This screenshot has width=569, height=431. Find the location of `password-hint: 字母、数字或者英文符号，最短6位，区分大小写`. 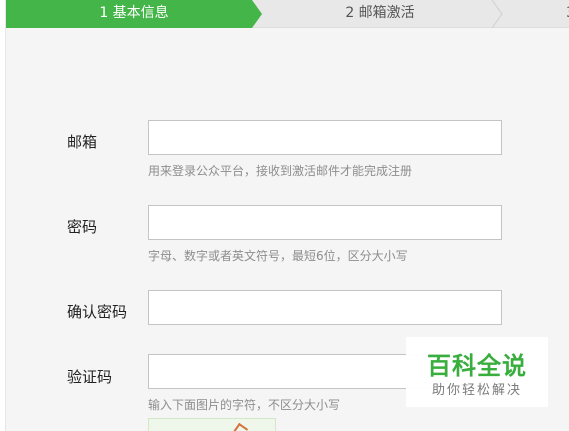

password-hint: 字母、数字或者英文符号，最短6位，区分大小写 is located at coordinates (278, 256).